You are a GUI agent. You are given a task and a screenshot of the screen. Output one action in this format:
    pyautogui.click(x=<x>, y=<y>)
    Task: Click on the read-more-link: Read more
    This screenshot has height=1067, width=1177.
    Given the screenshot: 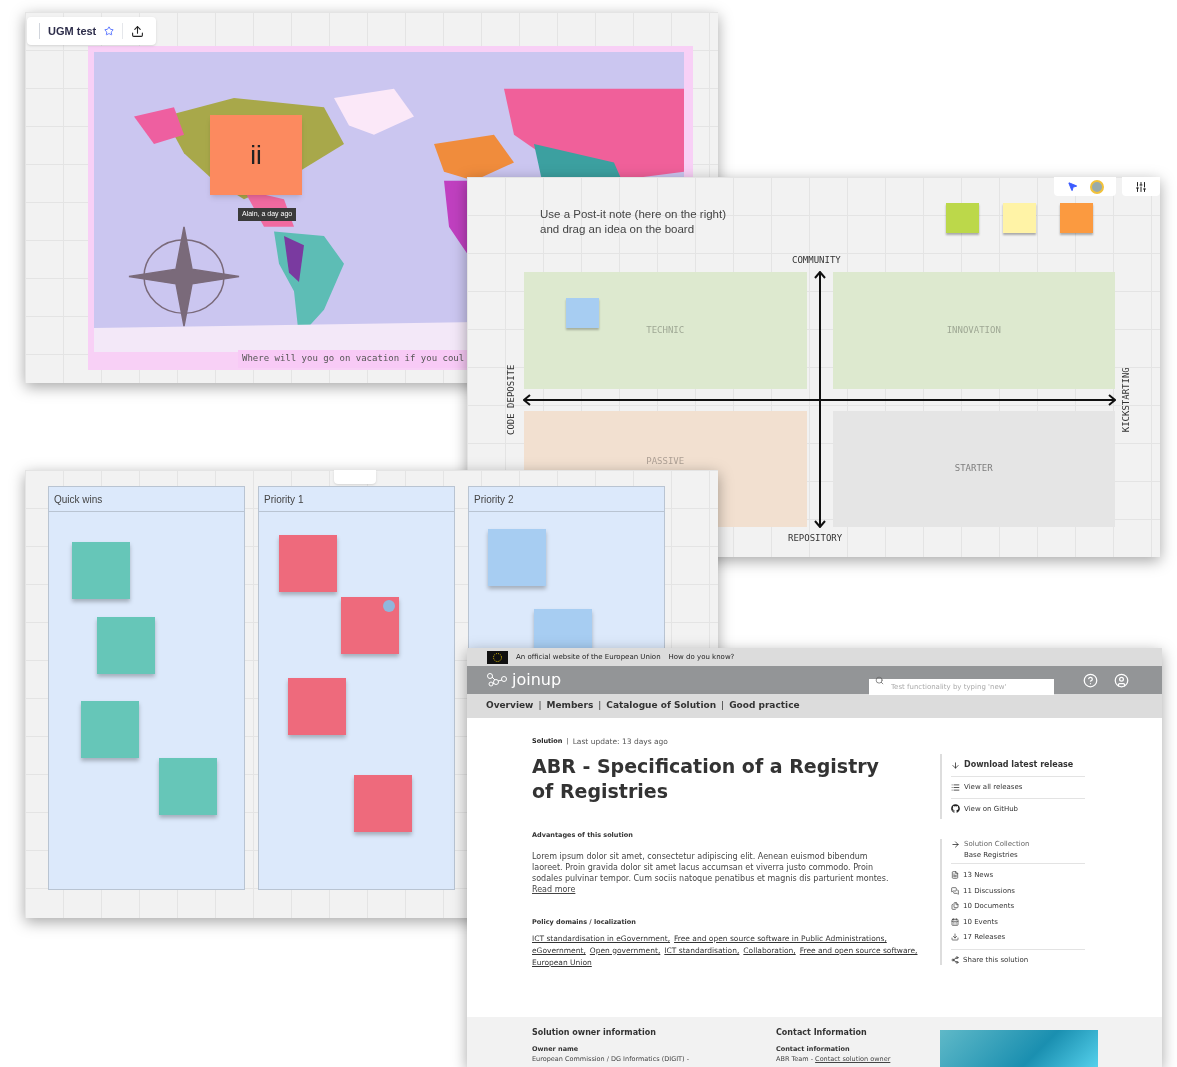 What is the action you would take?
    pyautogui.click(x=554, y=889)
    